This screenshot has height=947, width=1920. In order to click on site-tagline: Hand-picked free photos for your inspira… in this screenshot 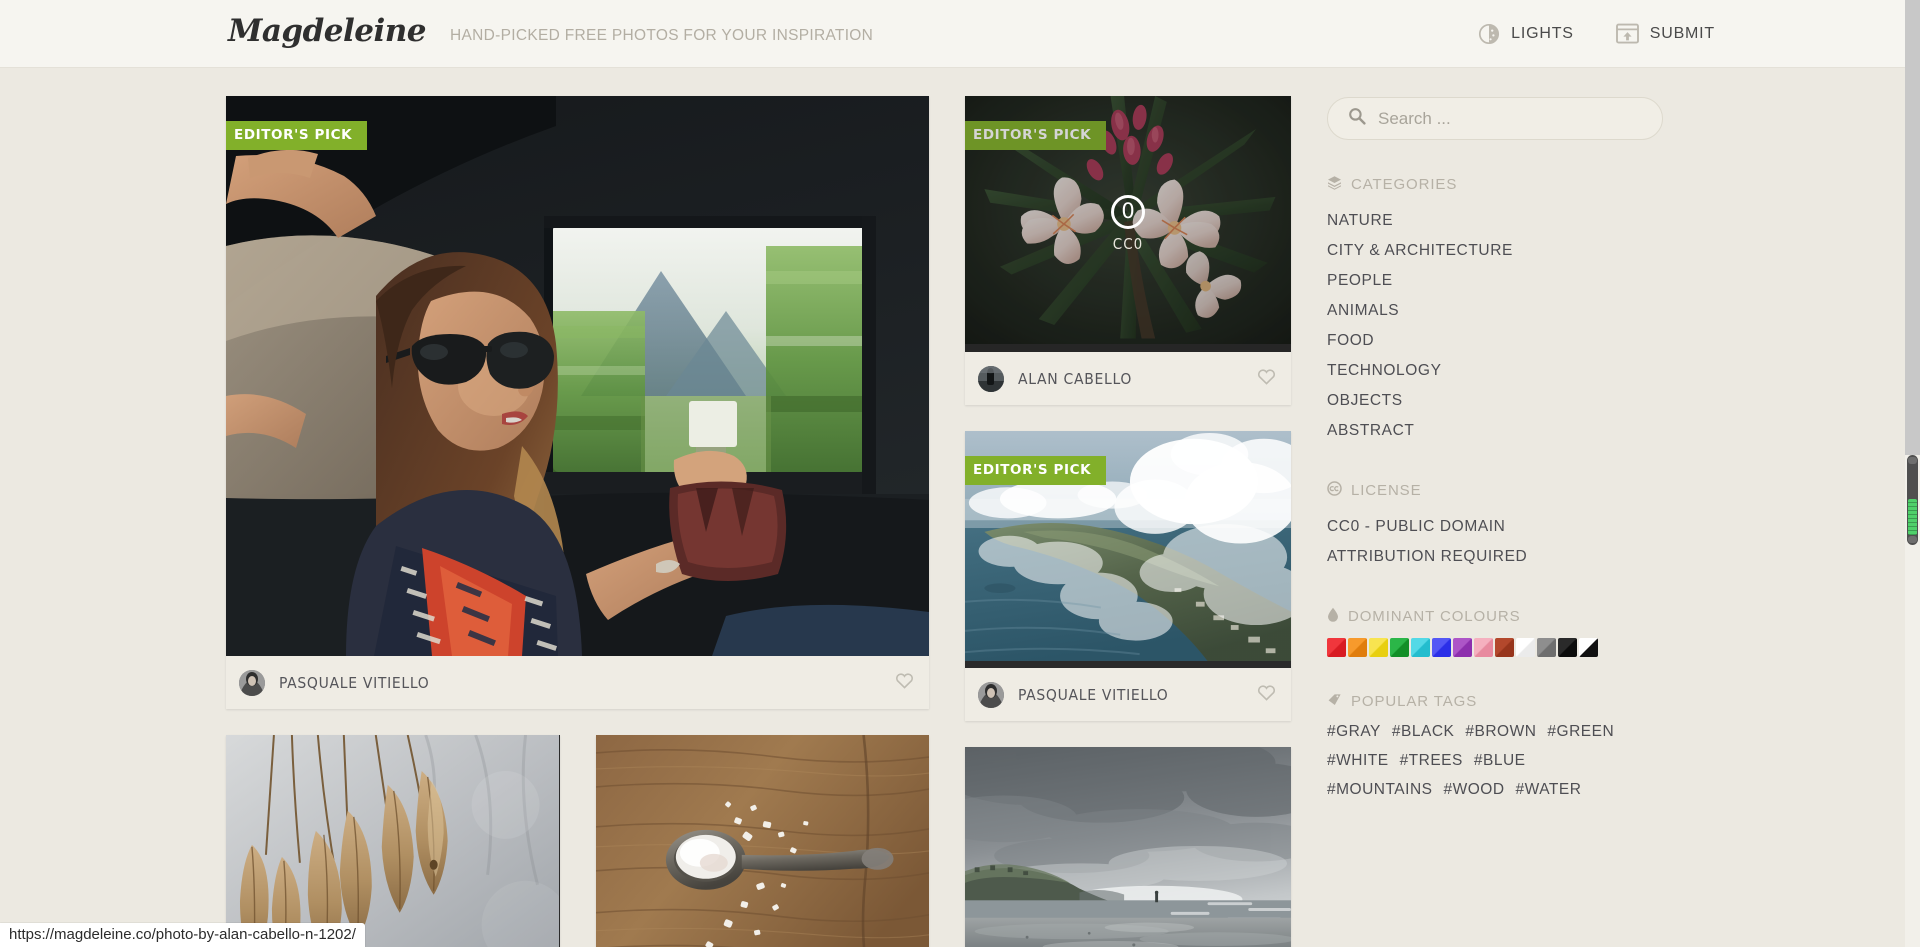, I will do `click(662, 35)`.